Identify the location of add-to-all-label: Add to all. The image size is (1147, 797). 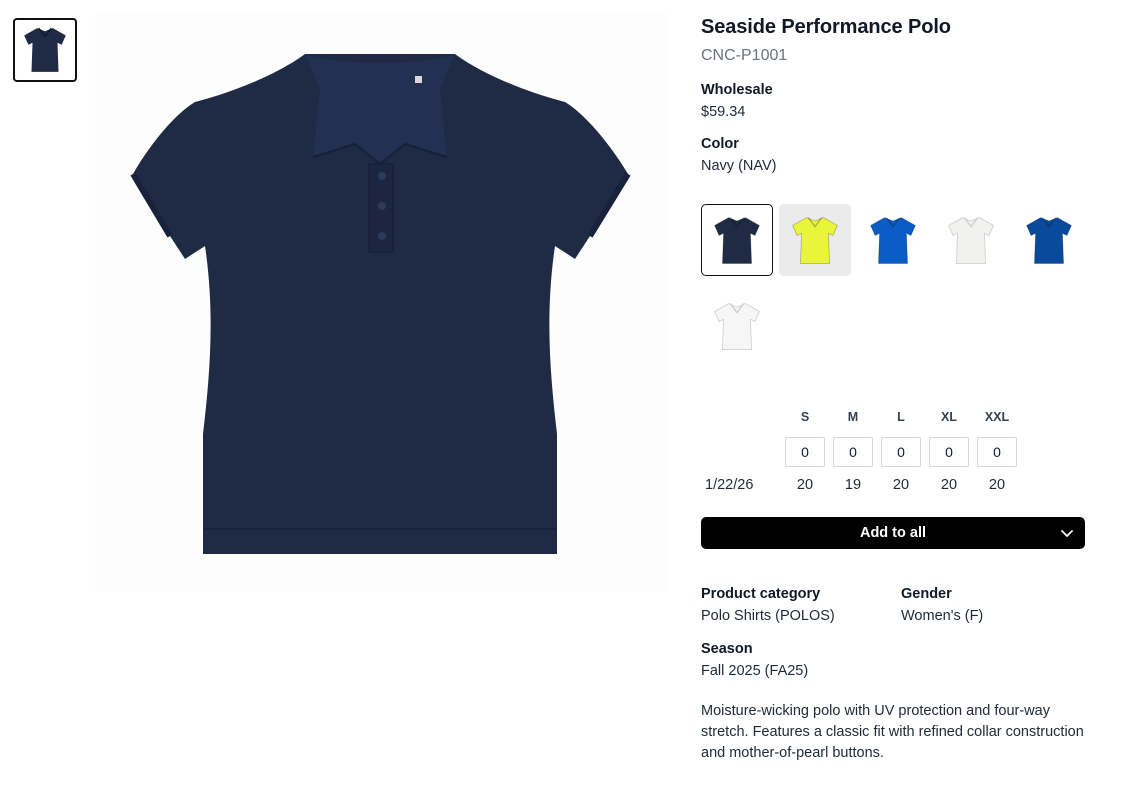
(893, 533).